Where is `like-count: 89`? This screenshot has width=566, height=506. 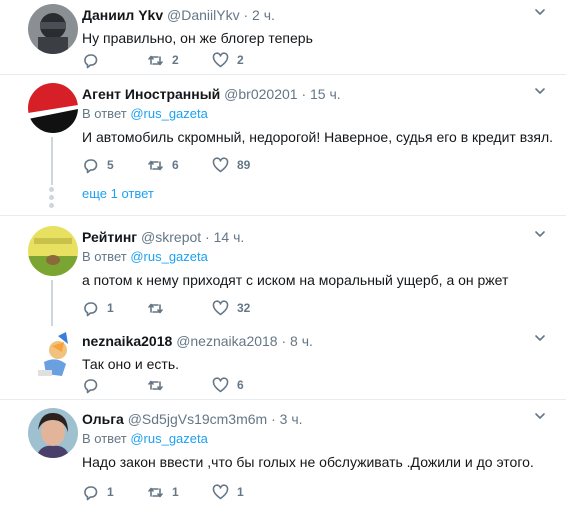
like-count: 89 is located at coordinates (244, 165).